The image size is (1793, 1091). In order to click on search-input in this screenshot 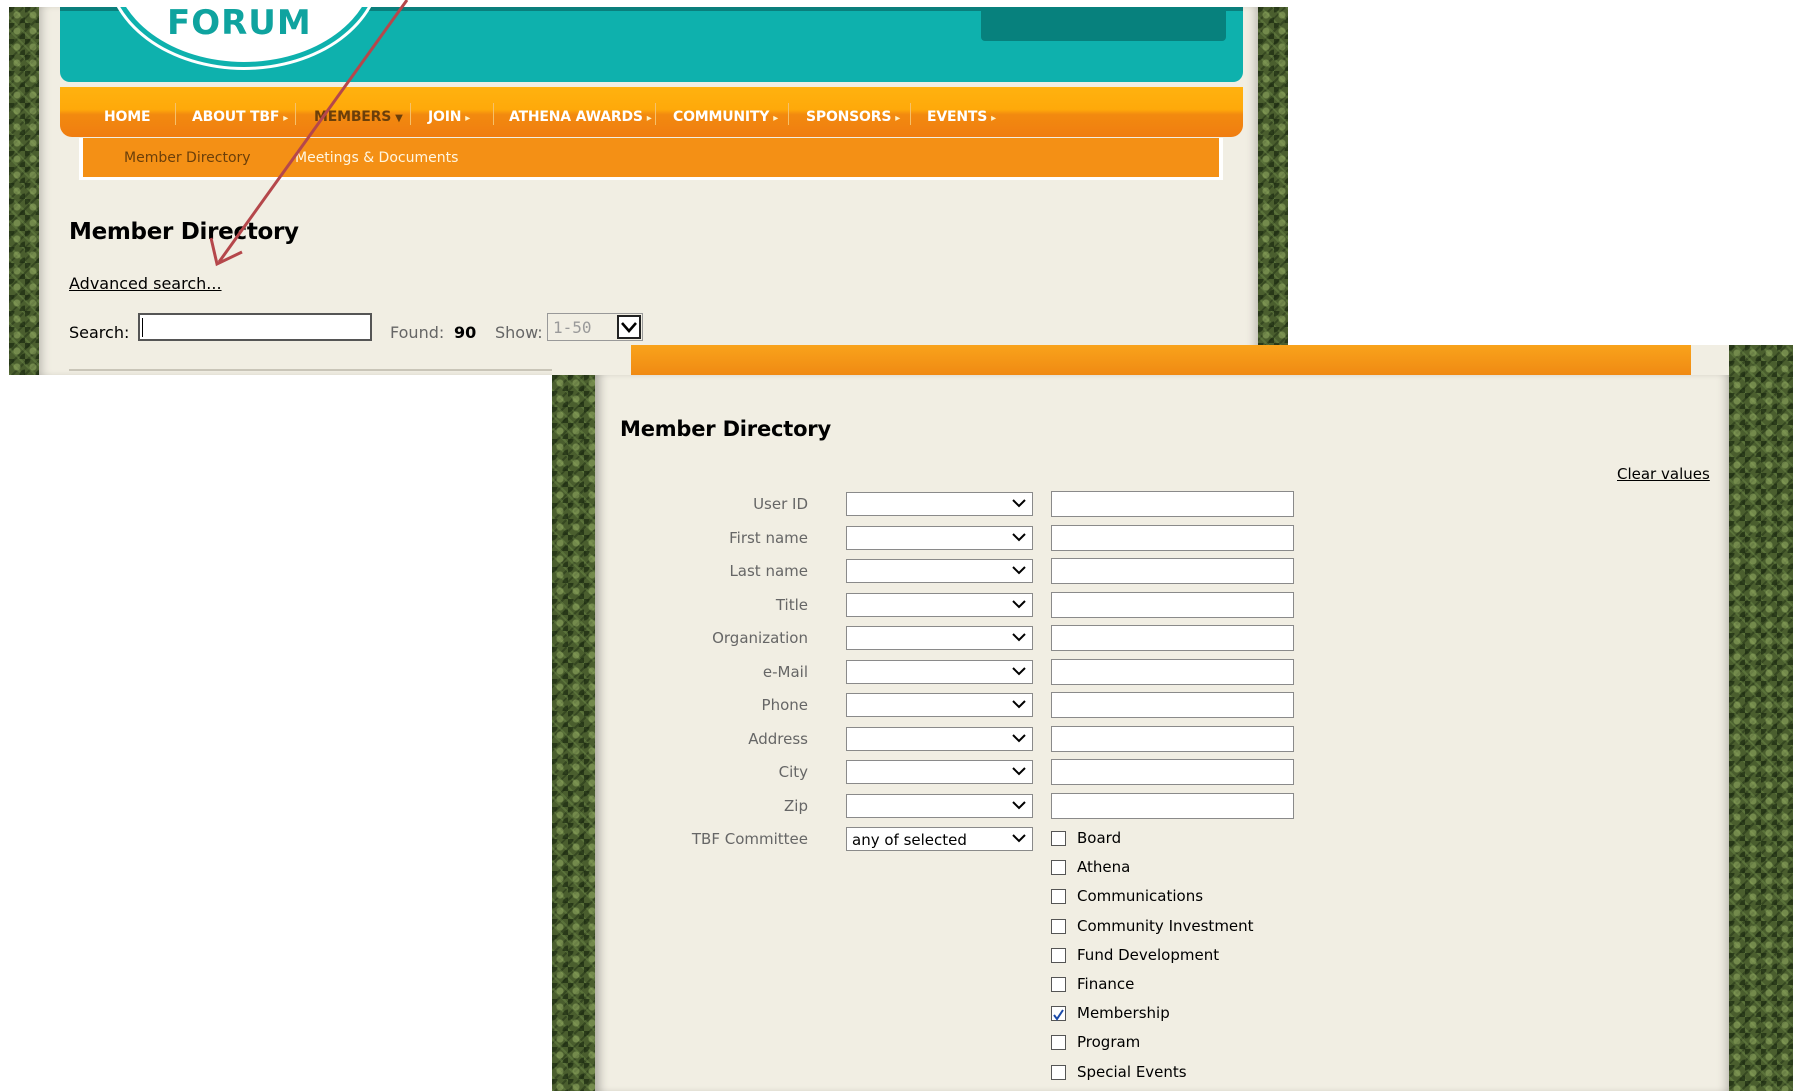, I will do `click(255, 327)`.